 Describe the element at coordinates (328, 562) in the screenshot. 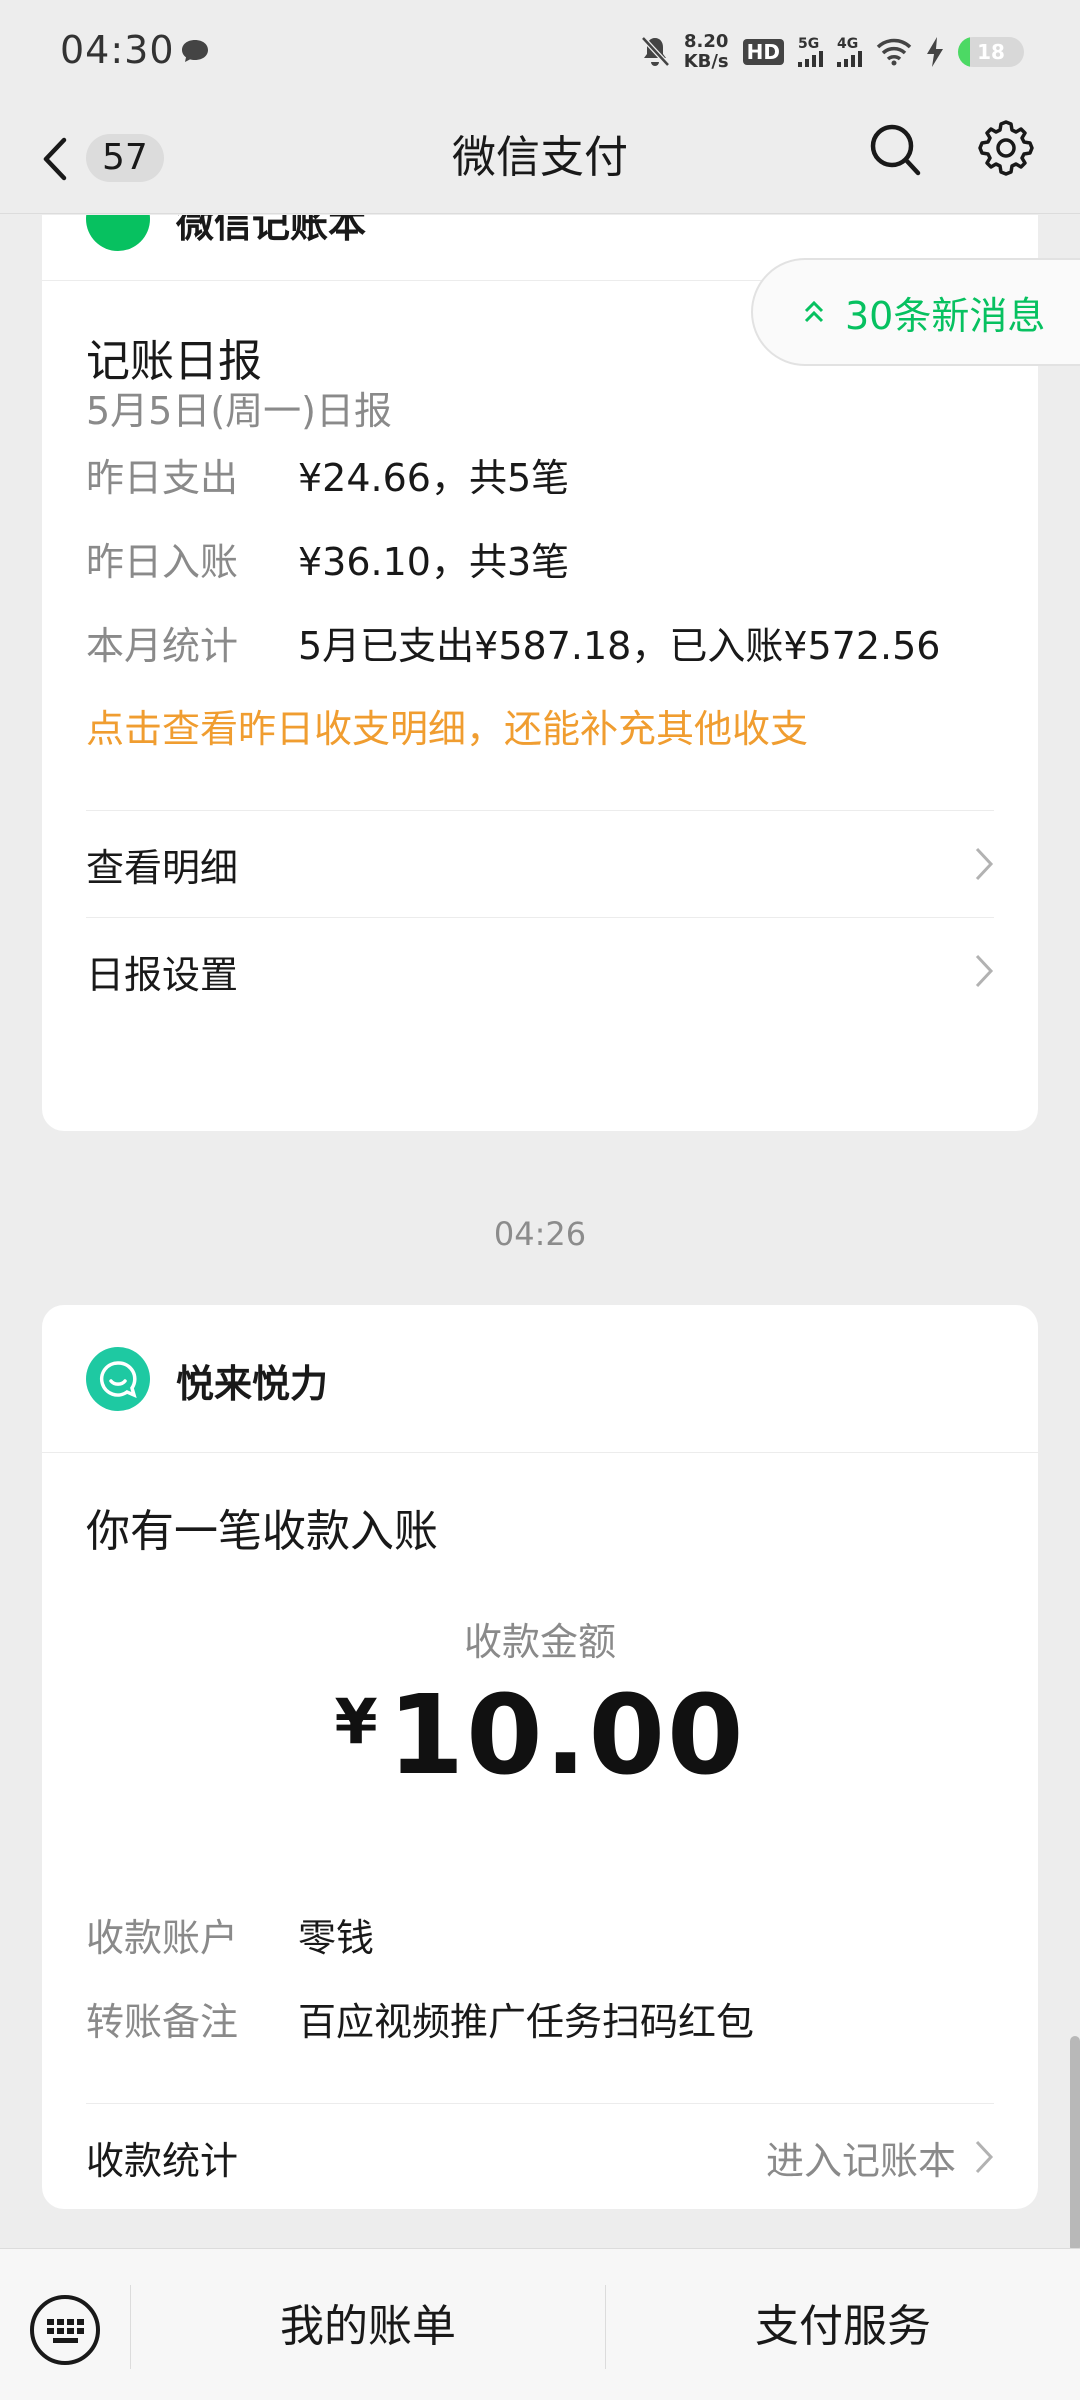

I see `report-row: 昨日入账 ¥36.10，共3笔` at that location.